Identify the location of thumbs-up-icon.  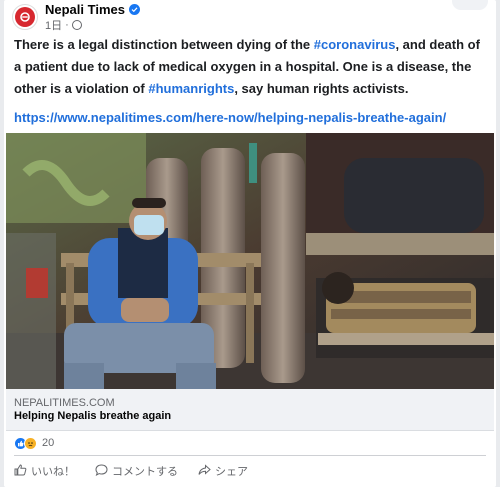
(22, 471).